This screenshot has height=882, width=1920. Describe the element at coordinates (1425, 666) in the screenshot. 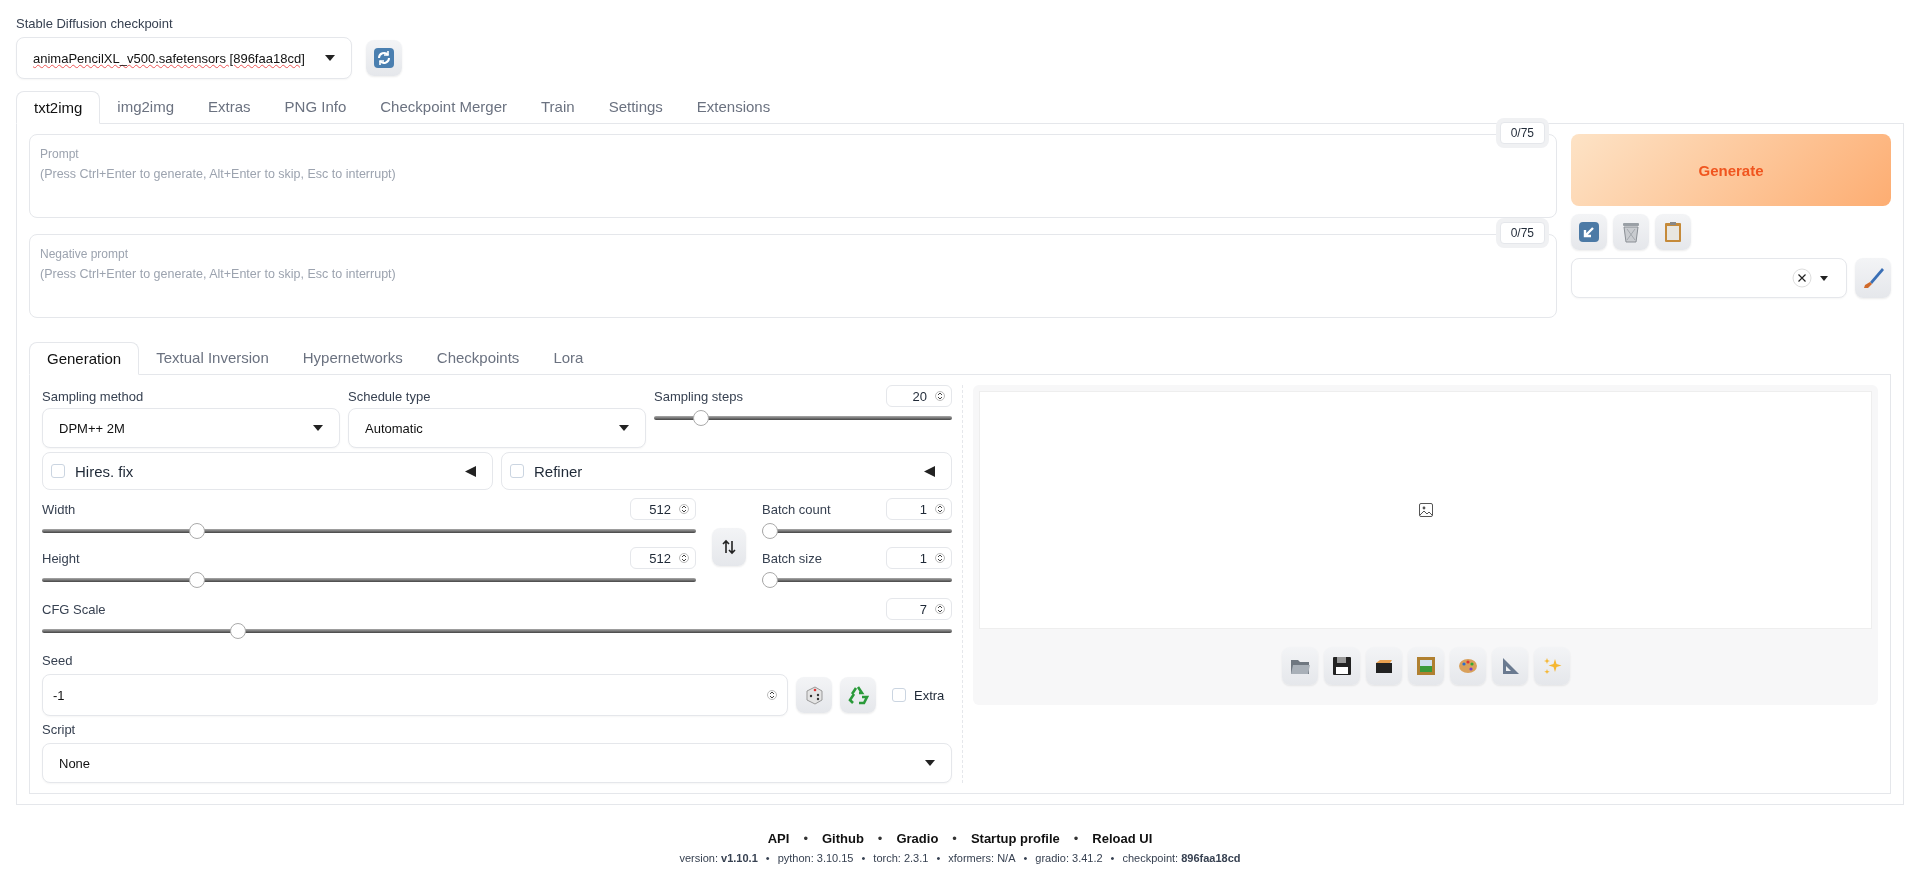

I see `send-to-img2img-button` at that location.